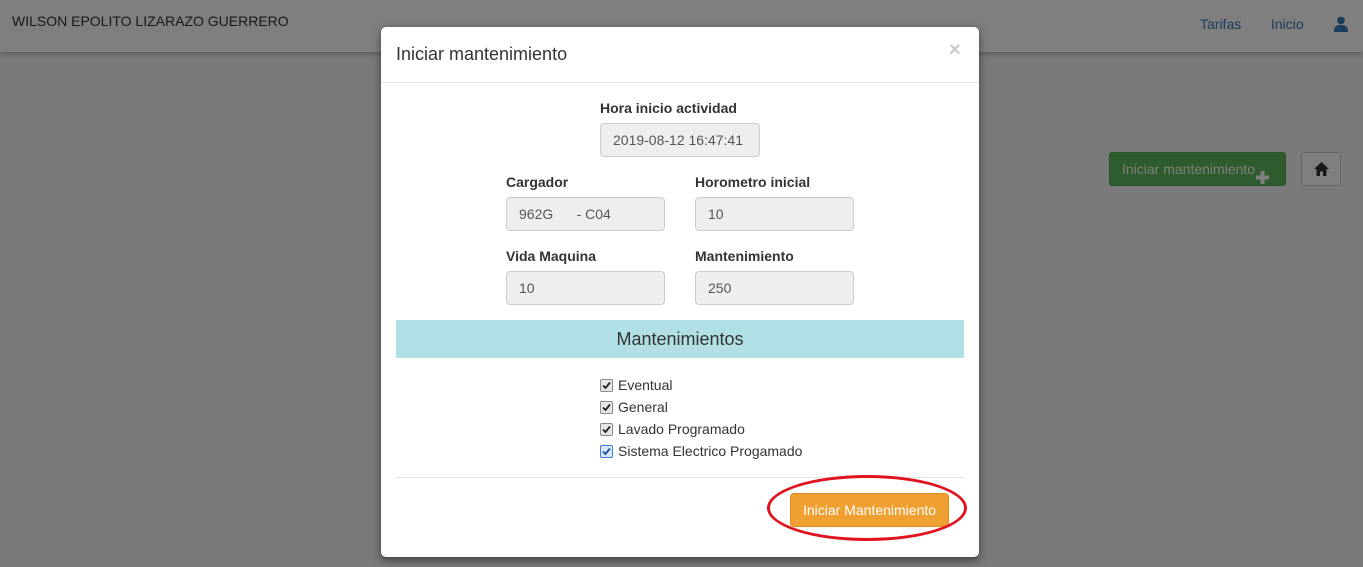  I want to click on check-label: General, so click(643, 407).